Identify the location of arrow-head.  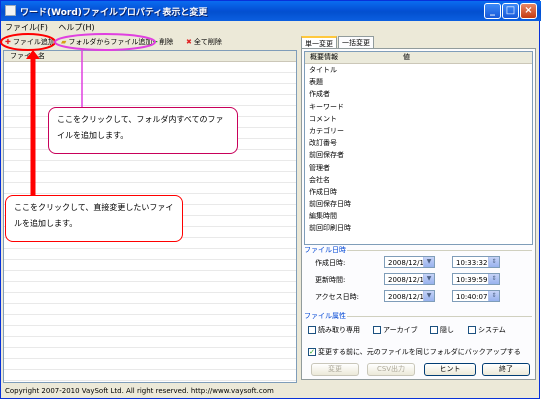
(33, 54).